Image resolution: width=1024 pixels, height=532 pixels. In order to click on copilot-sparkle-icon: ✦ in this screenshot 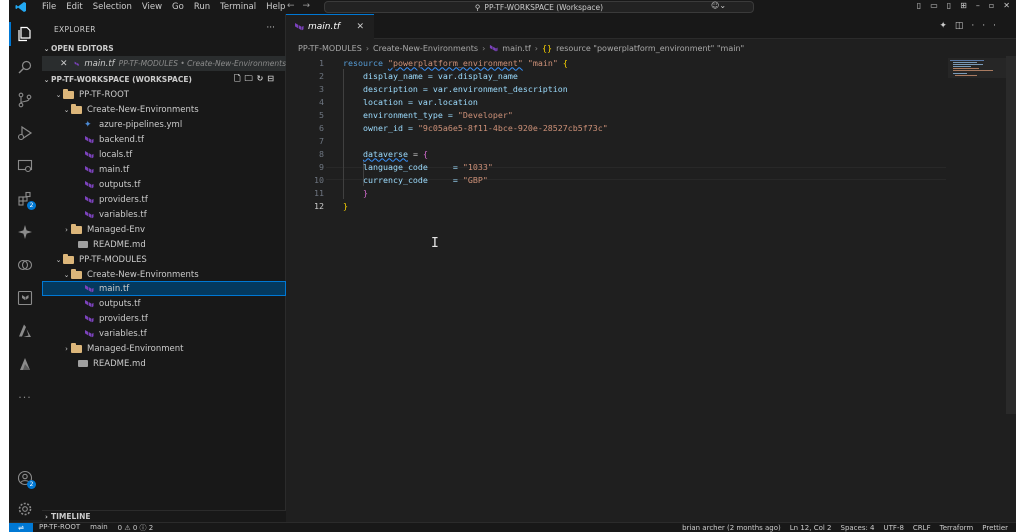, I will do `click(947, 26)`.